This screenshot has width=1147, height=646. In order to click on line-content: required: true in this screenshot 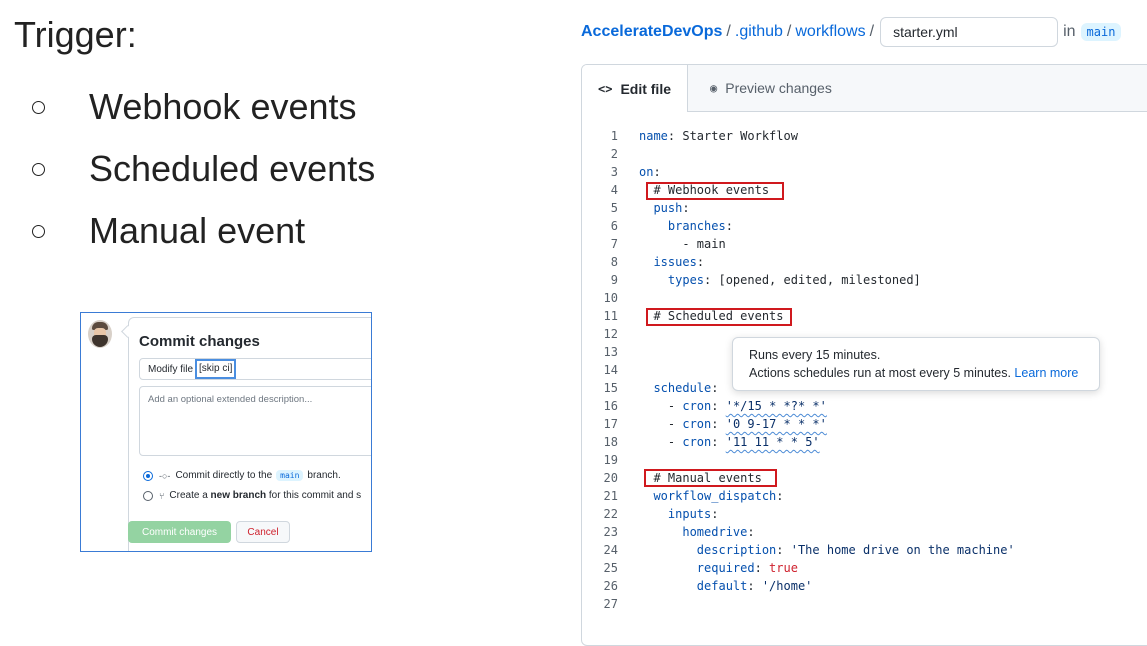, I will do `click(718, 568)`.